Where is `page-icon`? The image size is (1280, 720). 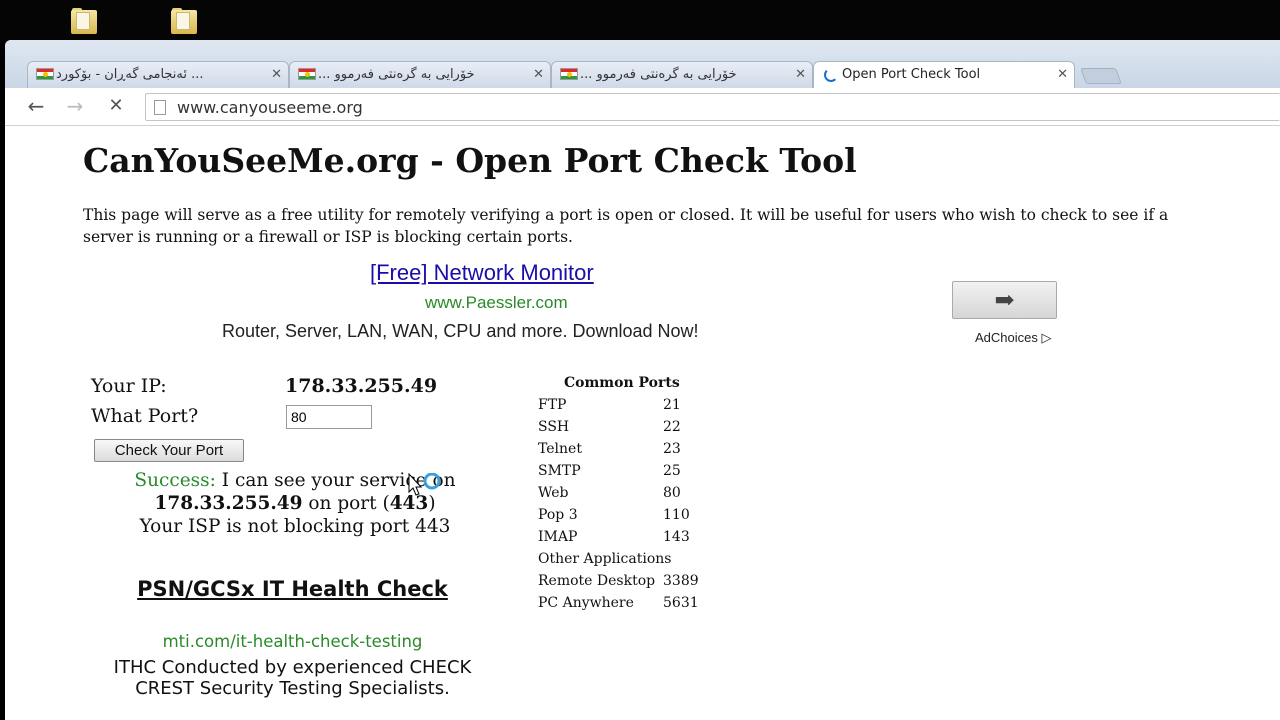 page-icon is located at coordinates (160, 107).